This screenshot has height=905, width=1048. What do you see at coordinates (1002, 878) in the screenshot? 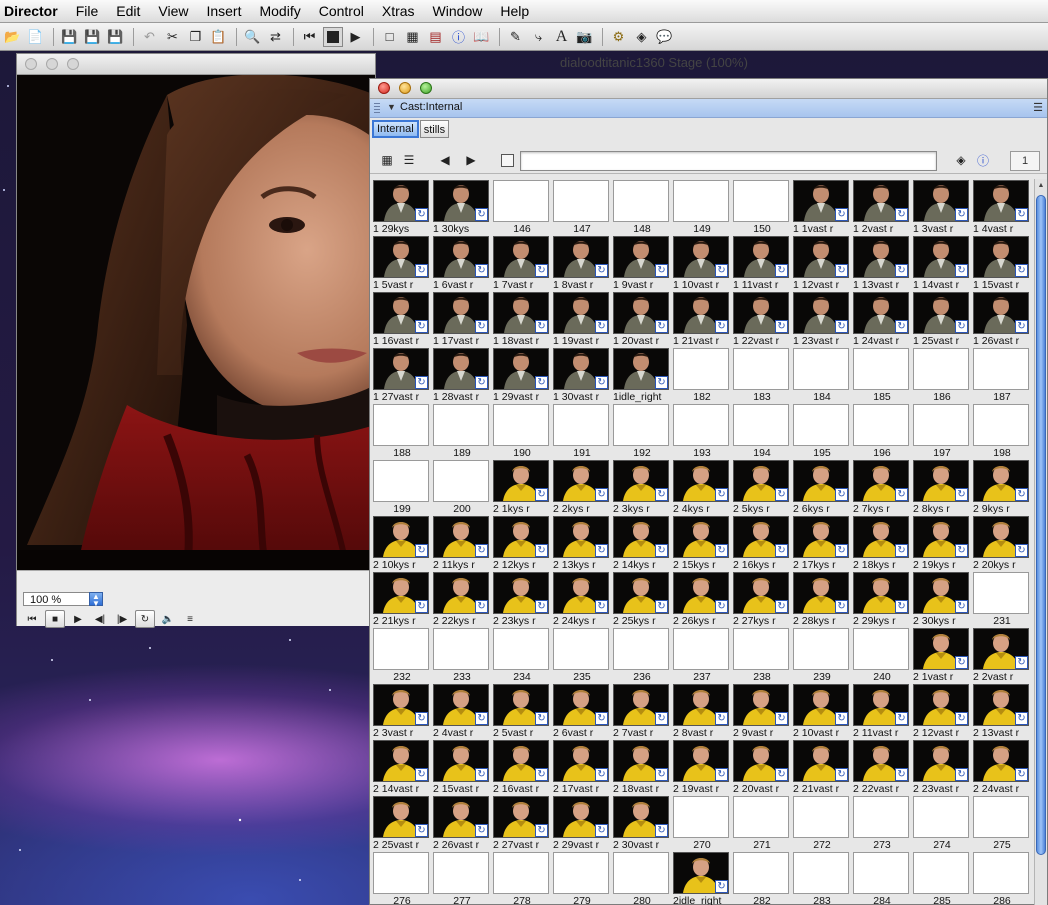
I see `cast-member-cell: 286` at bounding box center [1002, 878].